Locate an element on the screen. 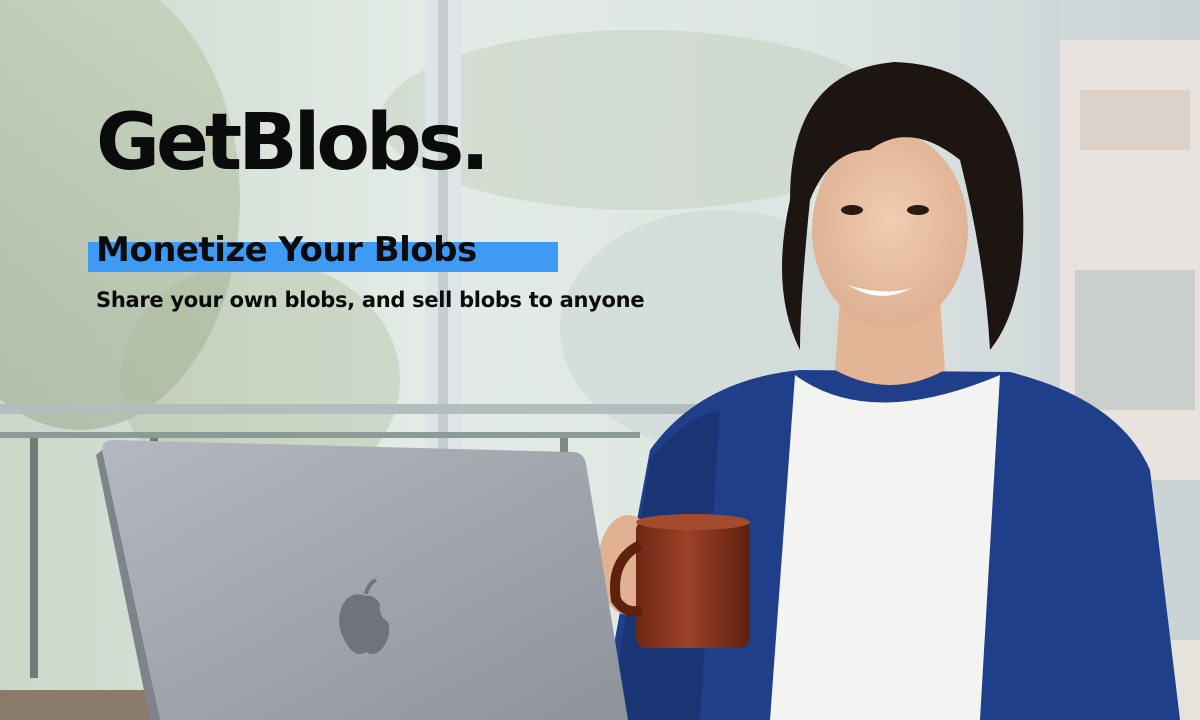 The height and width of the screenshot is (720, 1200). brand-title: GetBlobs. is located at coordinates (293, 143).